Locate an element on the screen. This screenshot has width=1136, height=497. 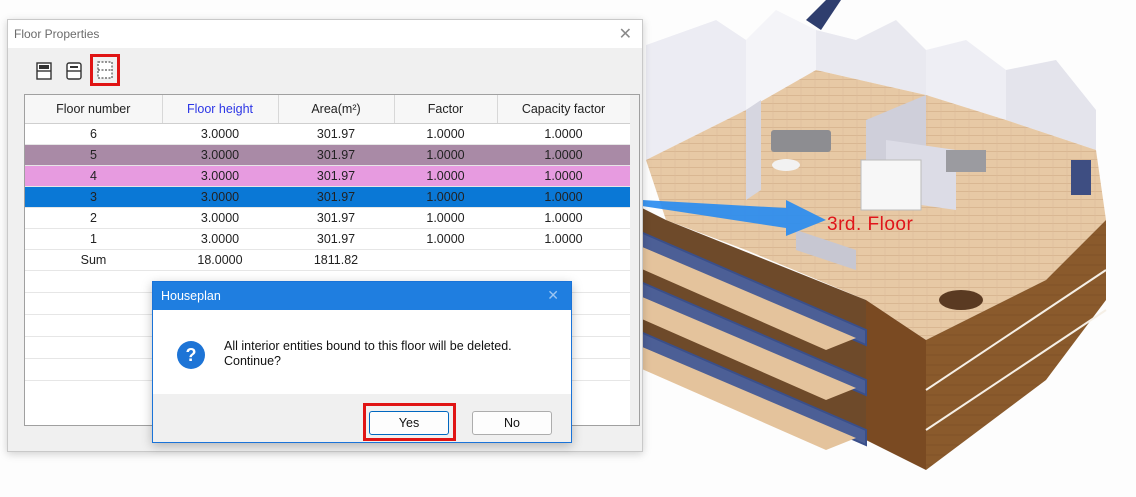
question-icon: ? is located at coordinates (191, 355).